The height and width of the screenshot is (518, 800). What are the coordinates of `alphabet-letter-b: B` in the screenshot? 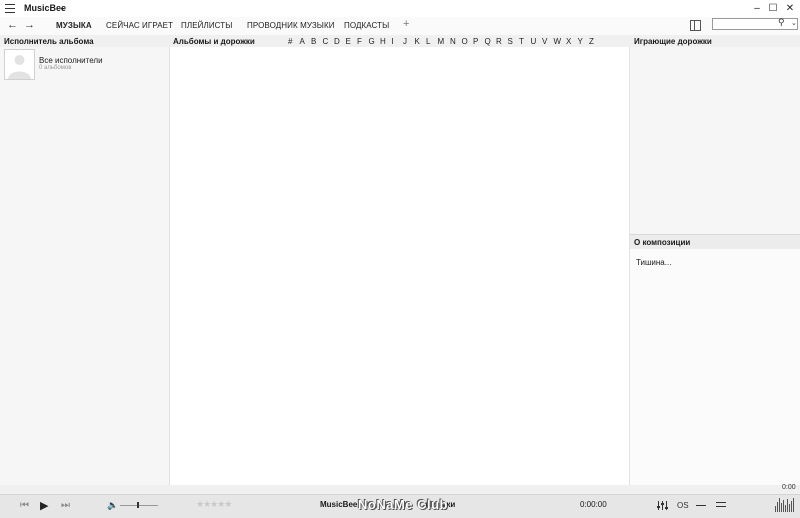 It's located at (313, 41).